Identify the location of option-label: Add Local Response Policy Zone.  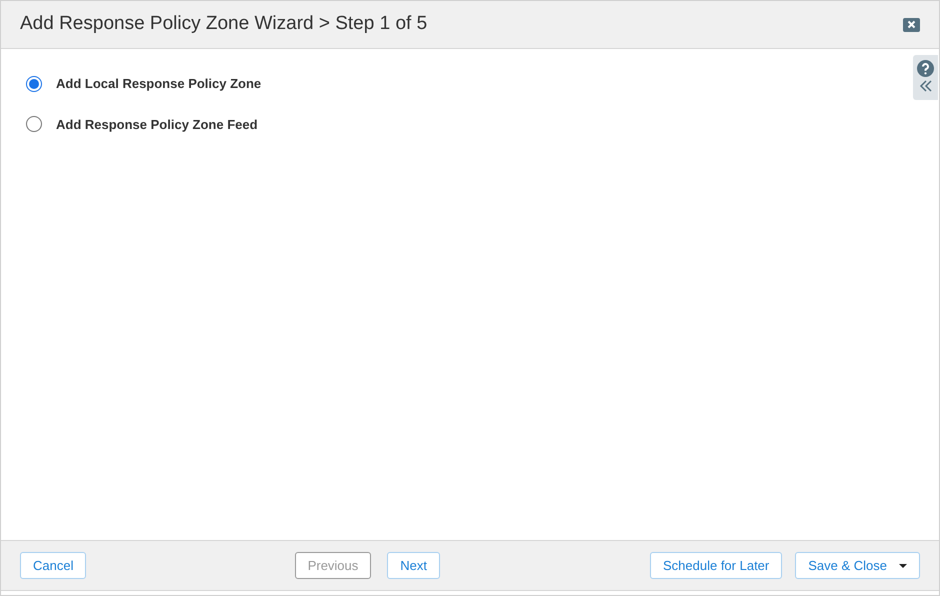
(159, 84).